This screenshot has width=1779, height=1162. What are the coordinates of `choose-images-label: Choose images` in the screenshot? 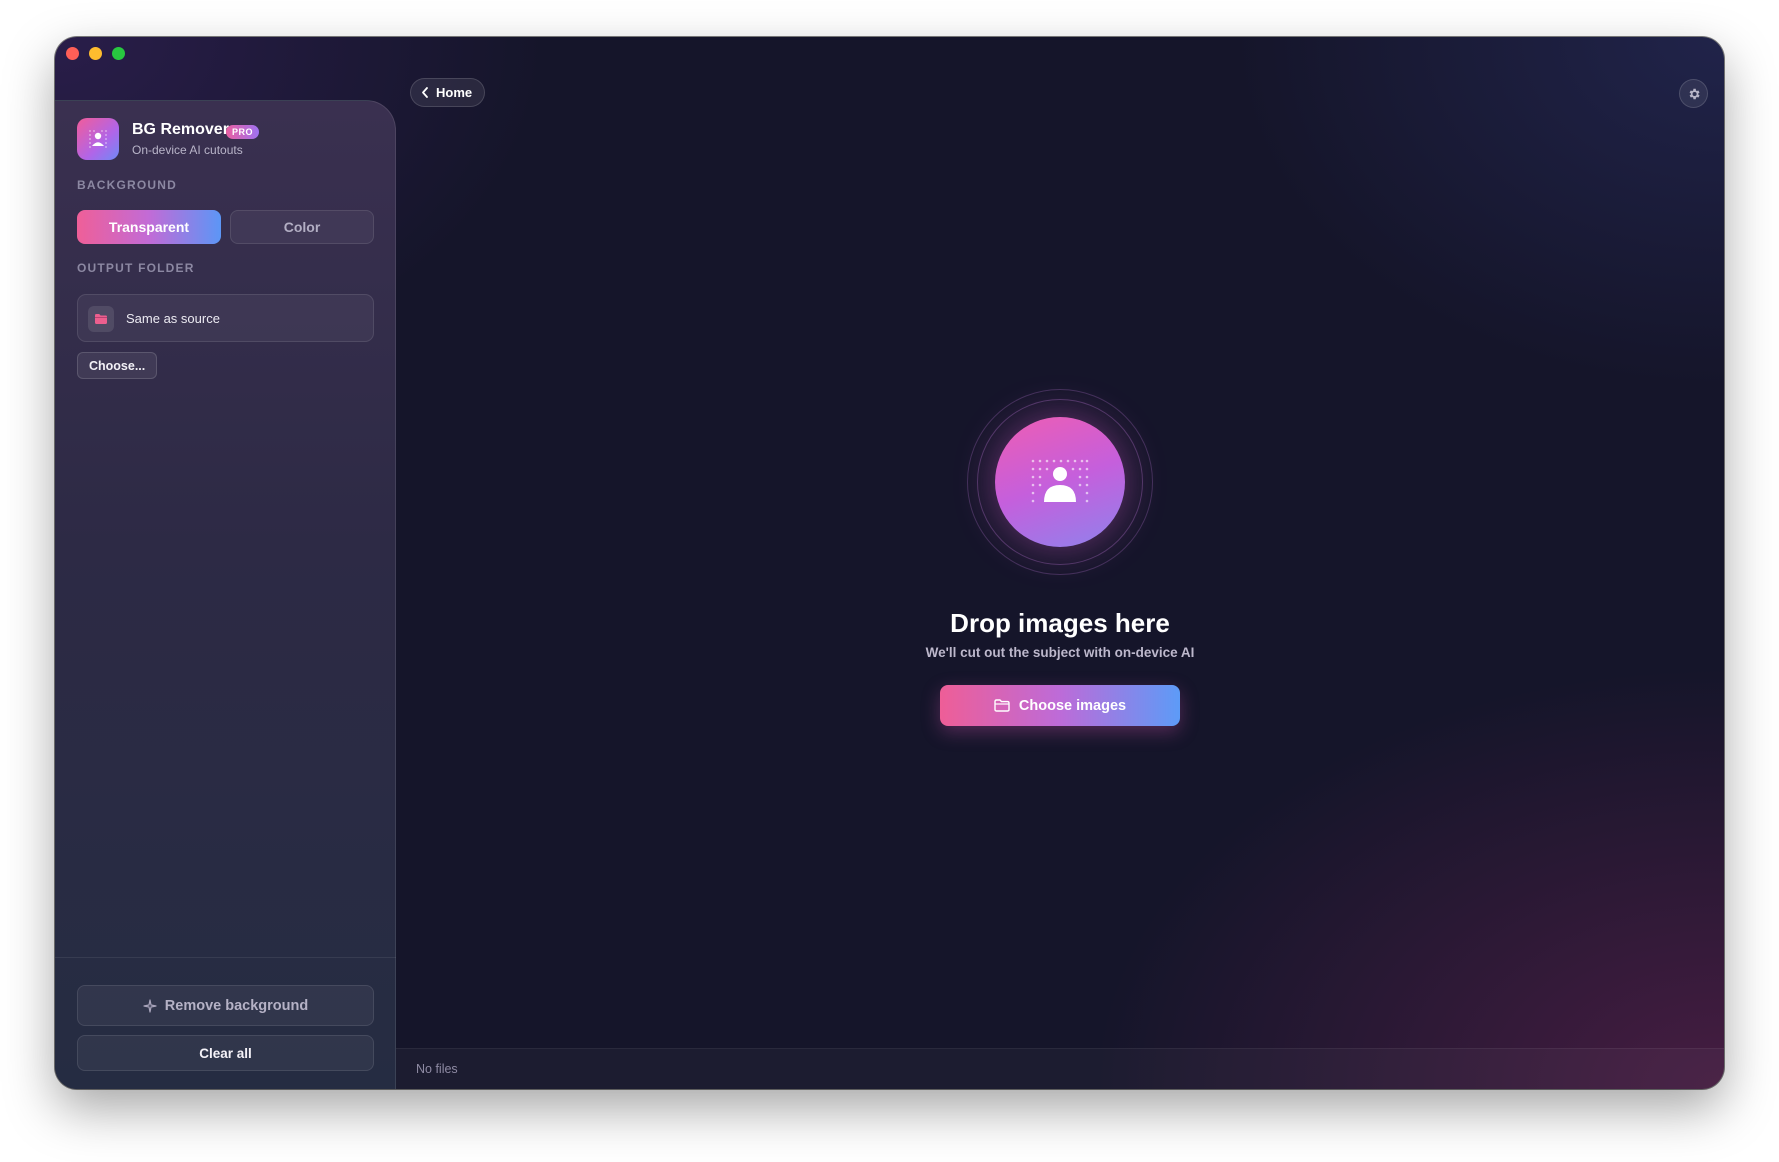 It's located at (1072, 705).